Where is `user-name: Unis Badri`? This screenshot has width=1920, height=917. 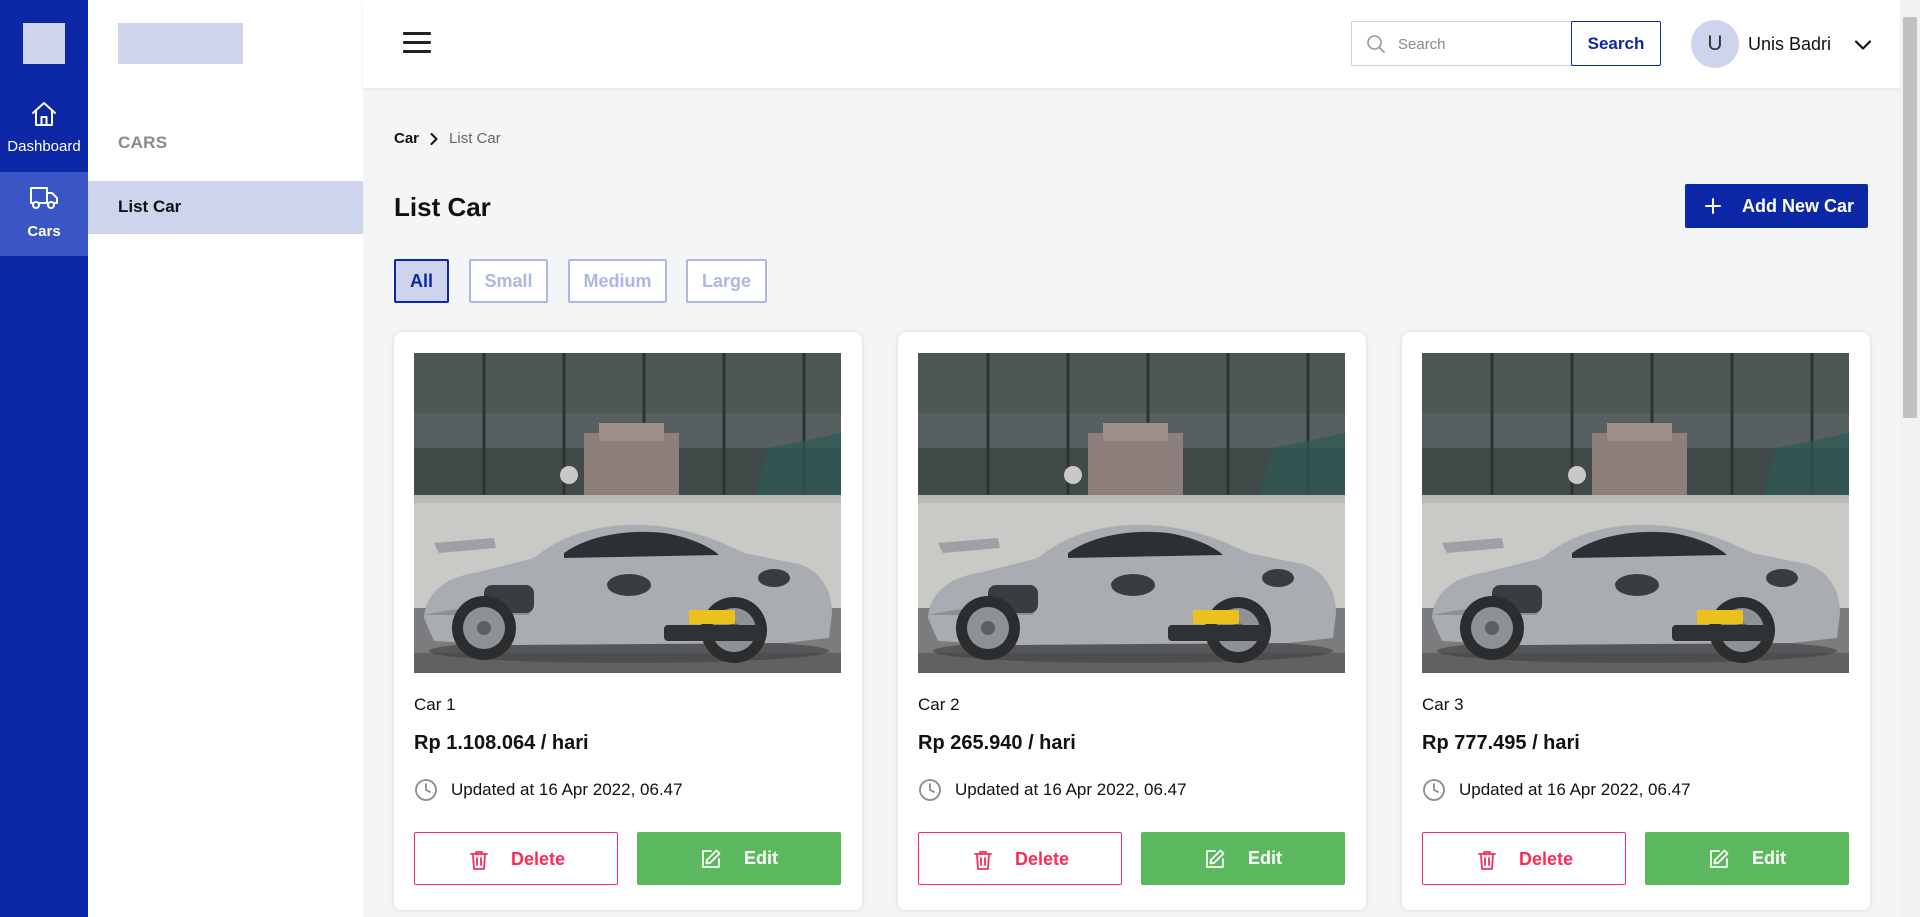
user-name: Unis Badri is located at coordinates (1789, 44).